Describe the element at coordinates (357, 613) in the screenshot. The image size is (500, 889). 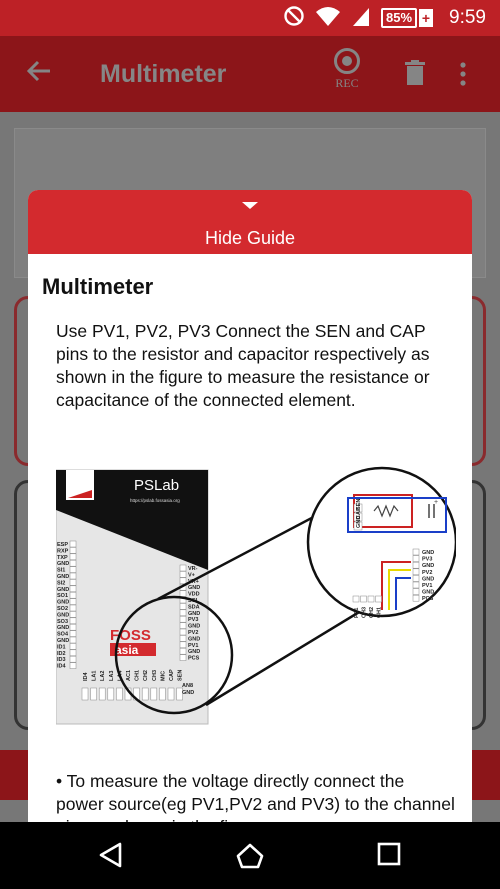
I see `pin-label: FC1` at that location.